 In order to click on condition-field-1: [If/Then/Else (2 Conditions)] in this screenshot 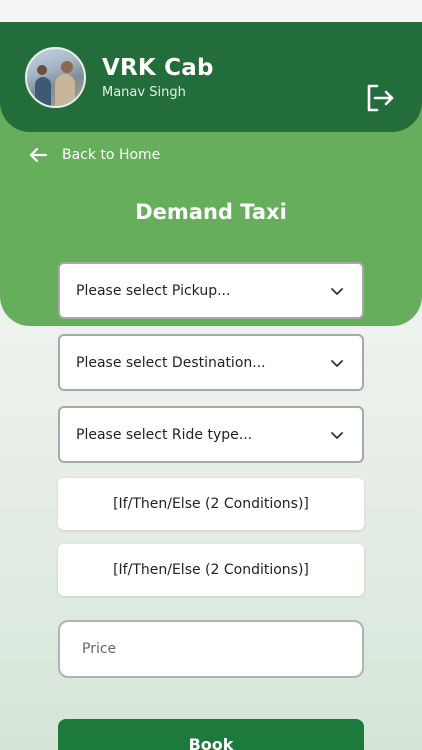, I will do `click(211, 504)`.